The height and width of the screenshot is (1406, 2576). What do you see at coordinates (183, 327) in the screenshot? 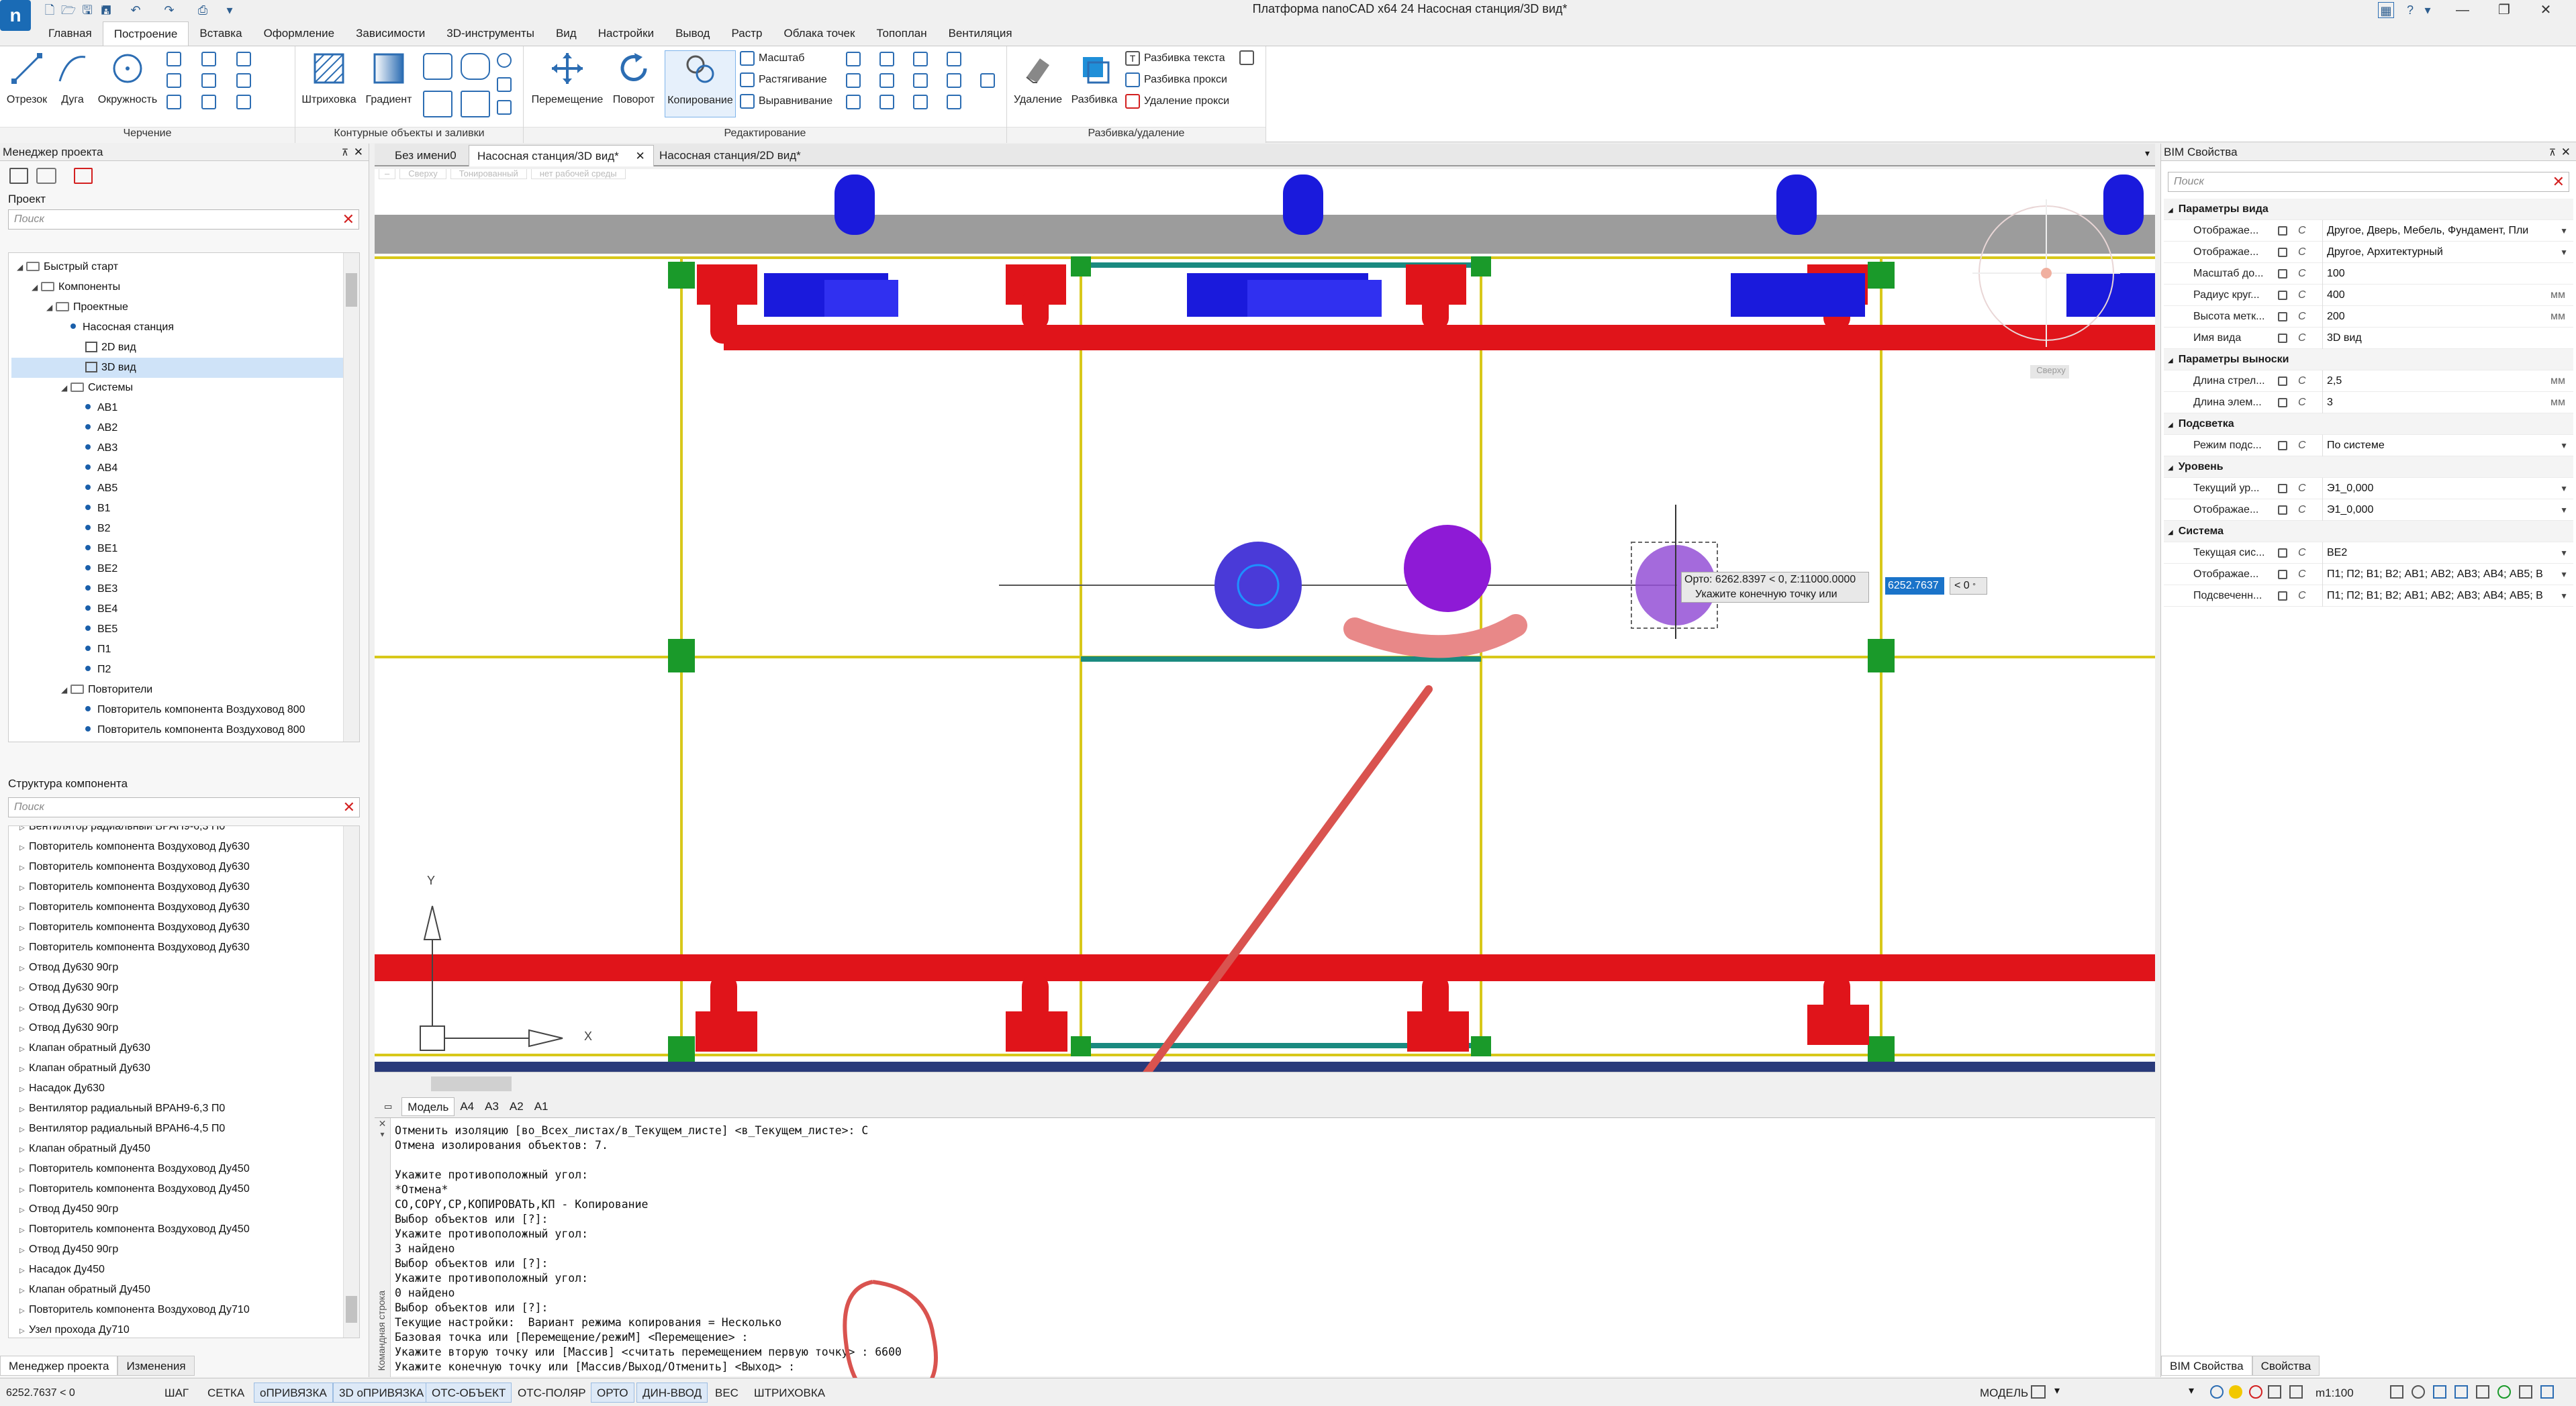
I see `tree-item: Насосная станция` at bounding box center [183, 327].